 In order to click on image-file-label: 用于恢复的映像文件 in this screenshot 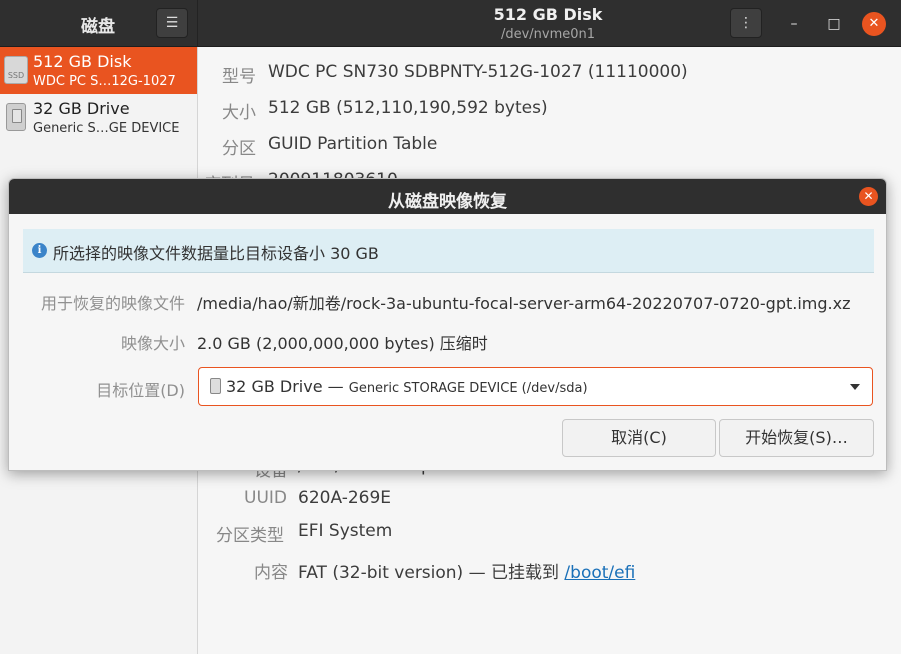, I will do `click(112, 303)`.